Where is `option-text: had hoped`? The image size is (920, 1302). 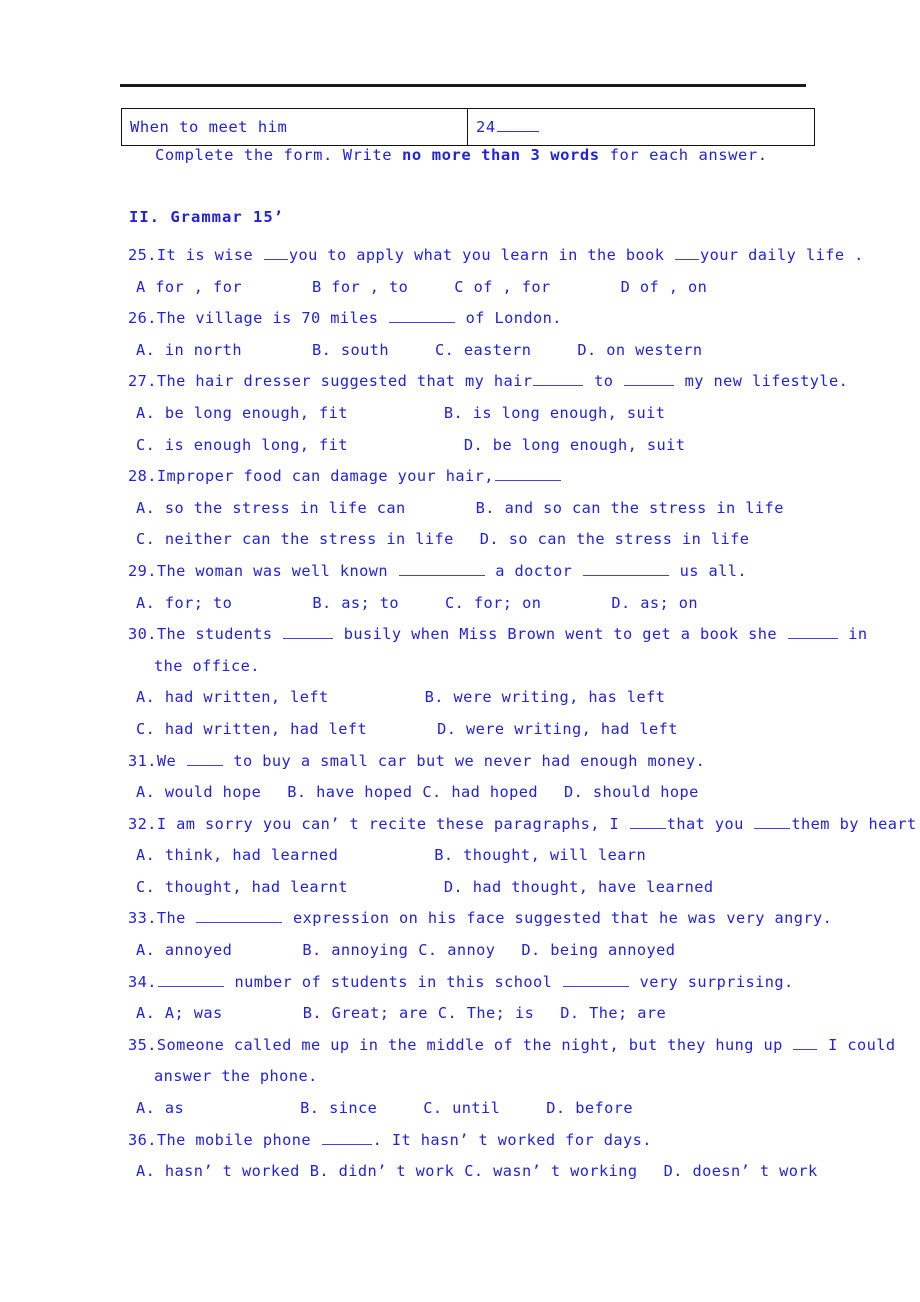
option-text: had hoped is located at coordinates (494, 792).